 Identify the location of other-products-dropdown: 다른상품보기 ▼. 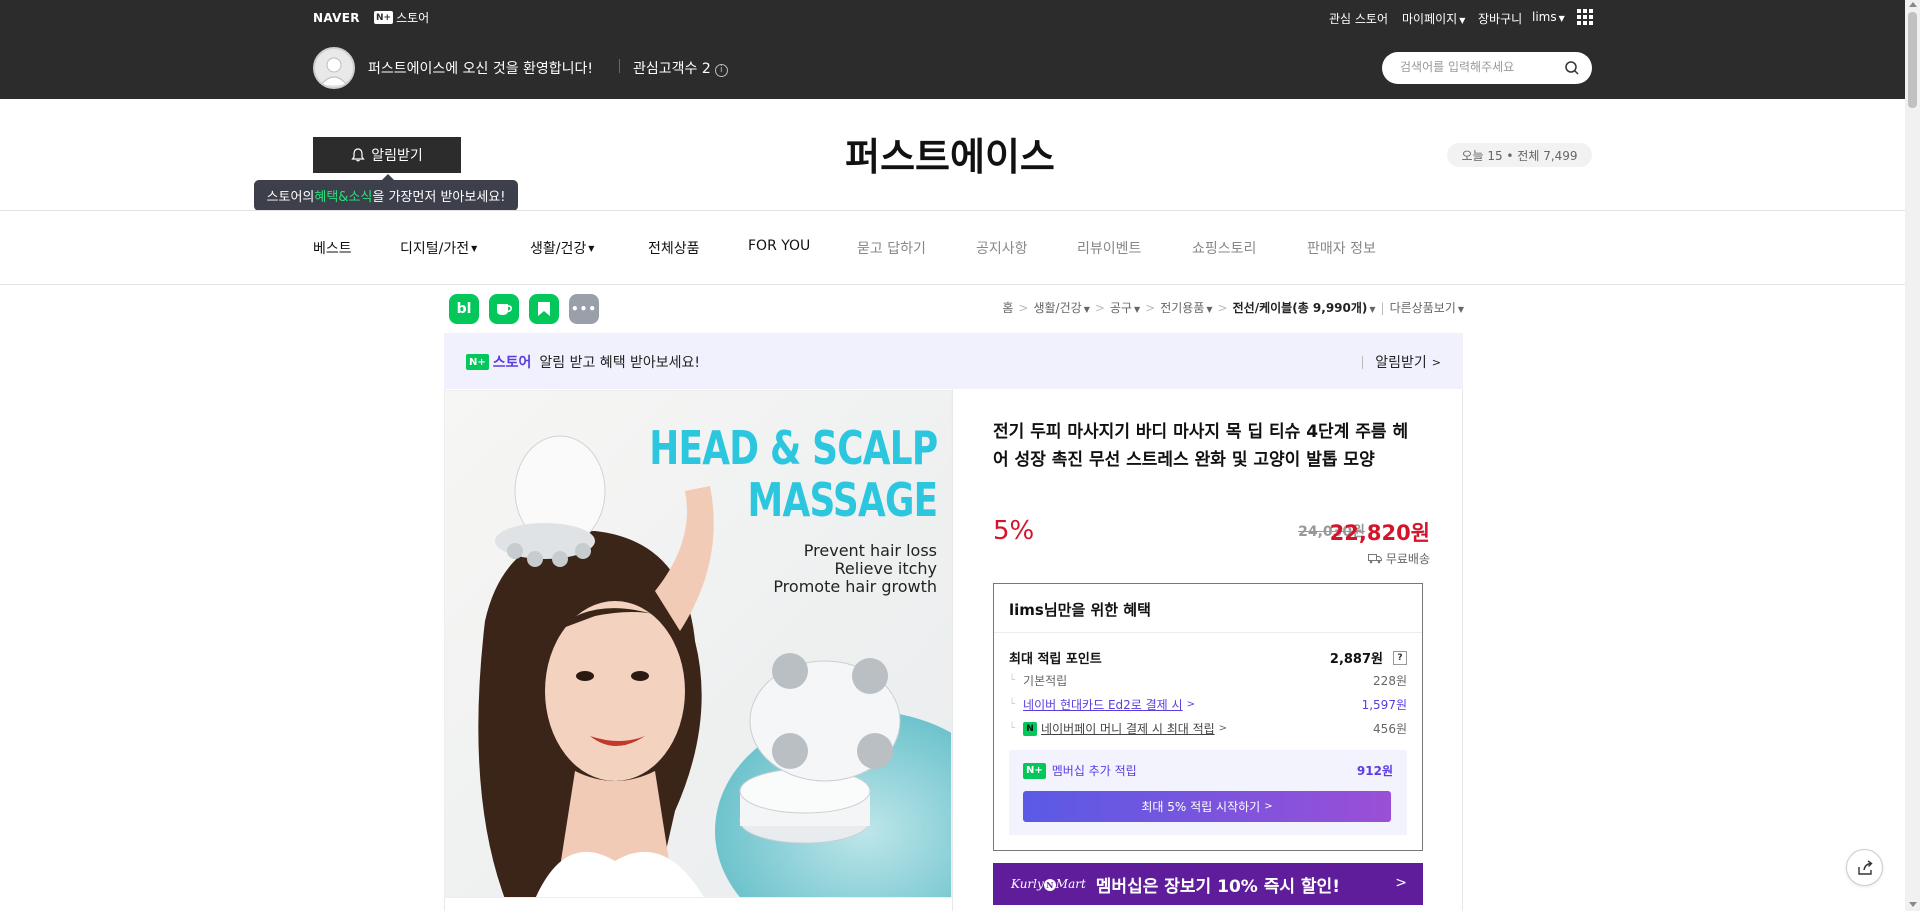
(1427, 308).